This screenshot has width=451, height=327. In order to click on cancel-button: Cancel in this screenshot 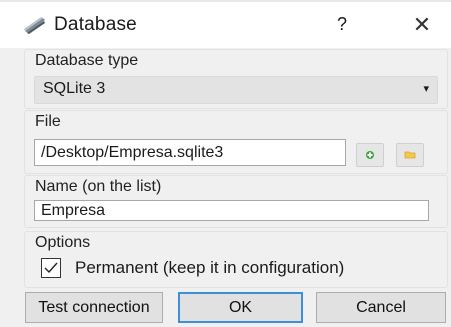, I will do `click(381, 307)`.